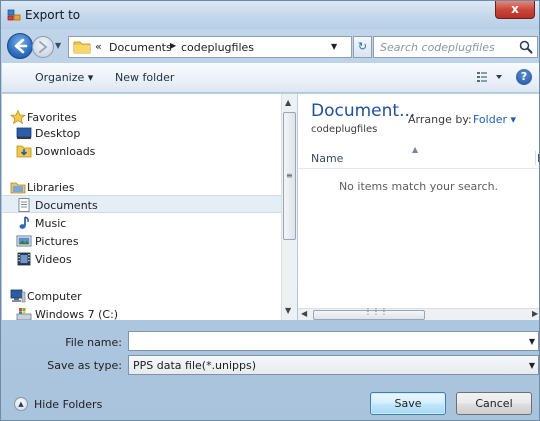  I want to click on scroll-right-arrow-icon: ▶, so click(535, 313).